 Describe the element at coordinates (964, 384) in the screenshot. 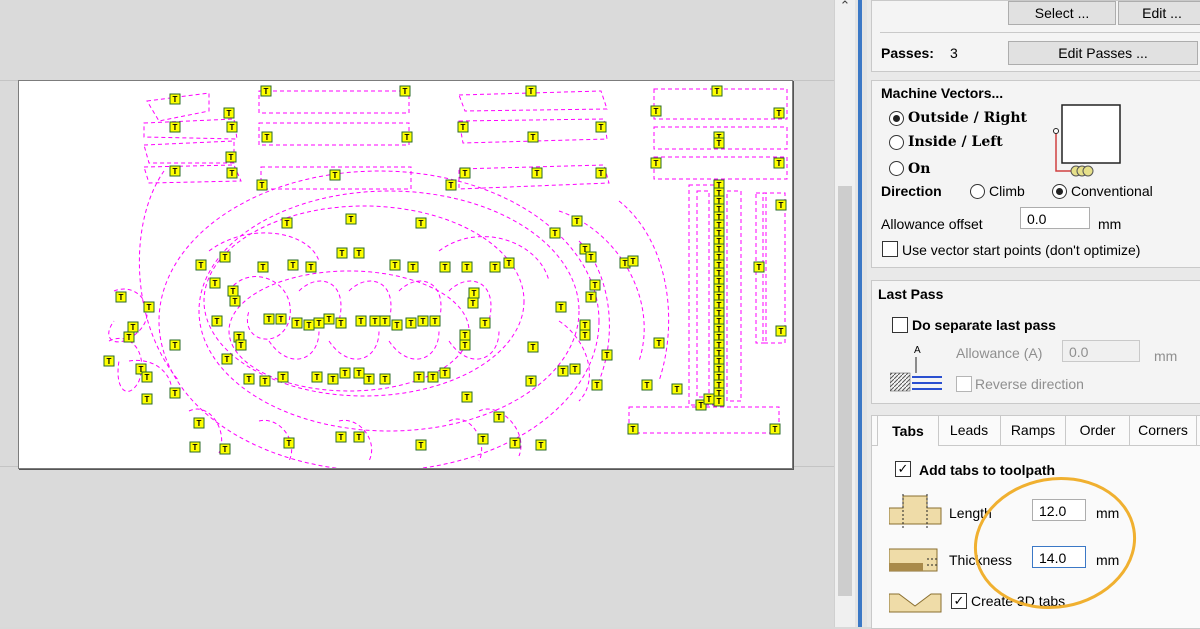

I see `reverse-direction-checkbox` at that location.